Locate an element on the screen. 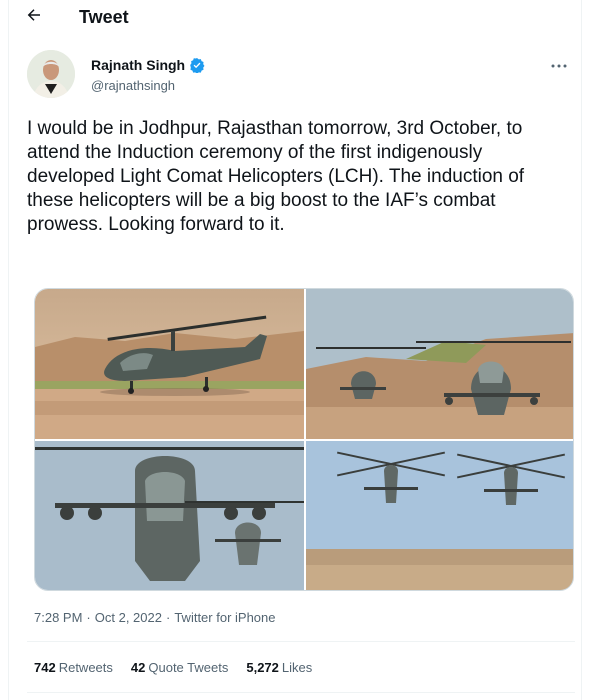 The width and height of the screenshot is (600, 700). likes-stat: 5,272 Likes is located at coordinates (279, 667).